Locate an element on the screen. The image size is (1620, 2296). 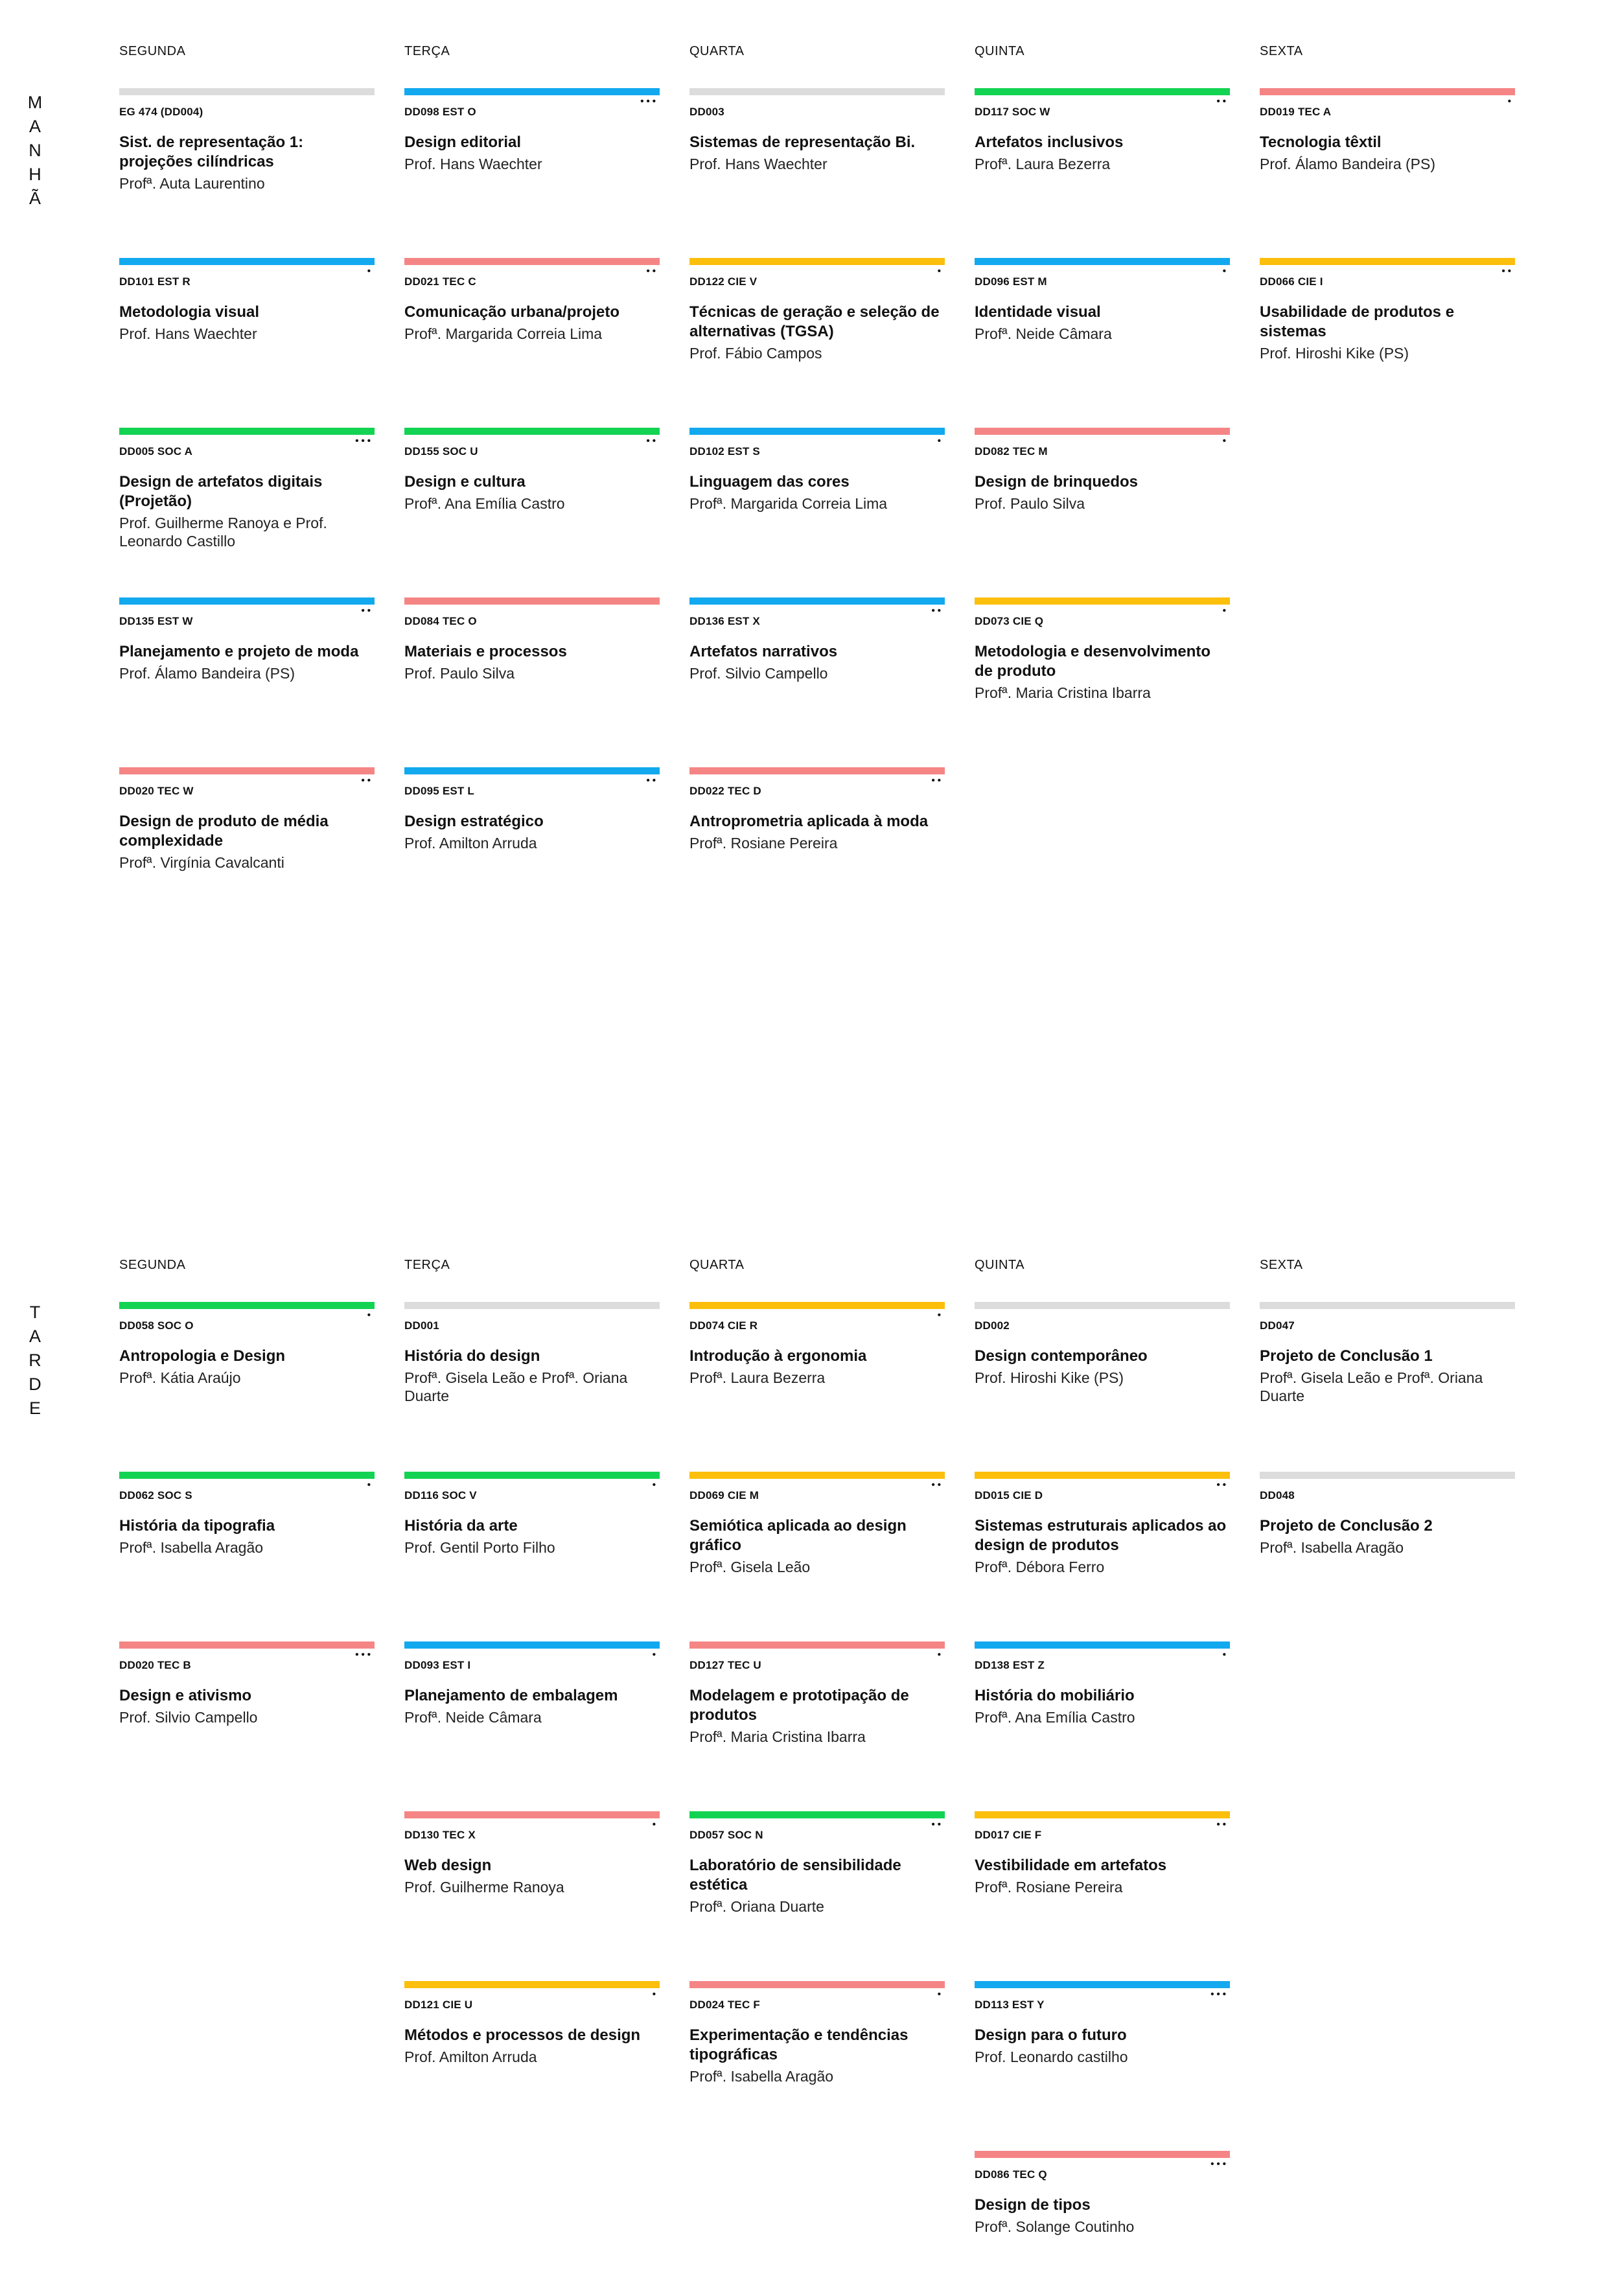
course-title: Antroprometria aplicada à moda is located at coordinates (809, 821).